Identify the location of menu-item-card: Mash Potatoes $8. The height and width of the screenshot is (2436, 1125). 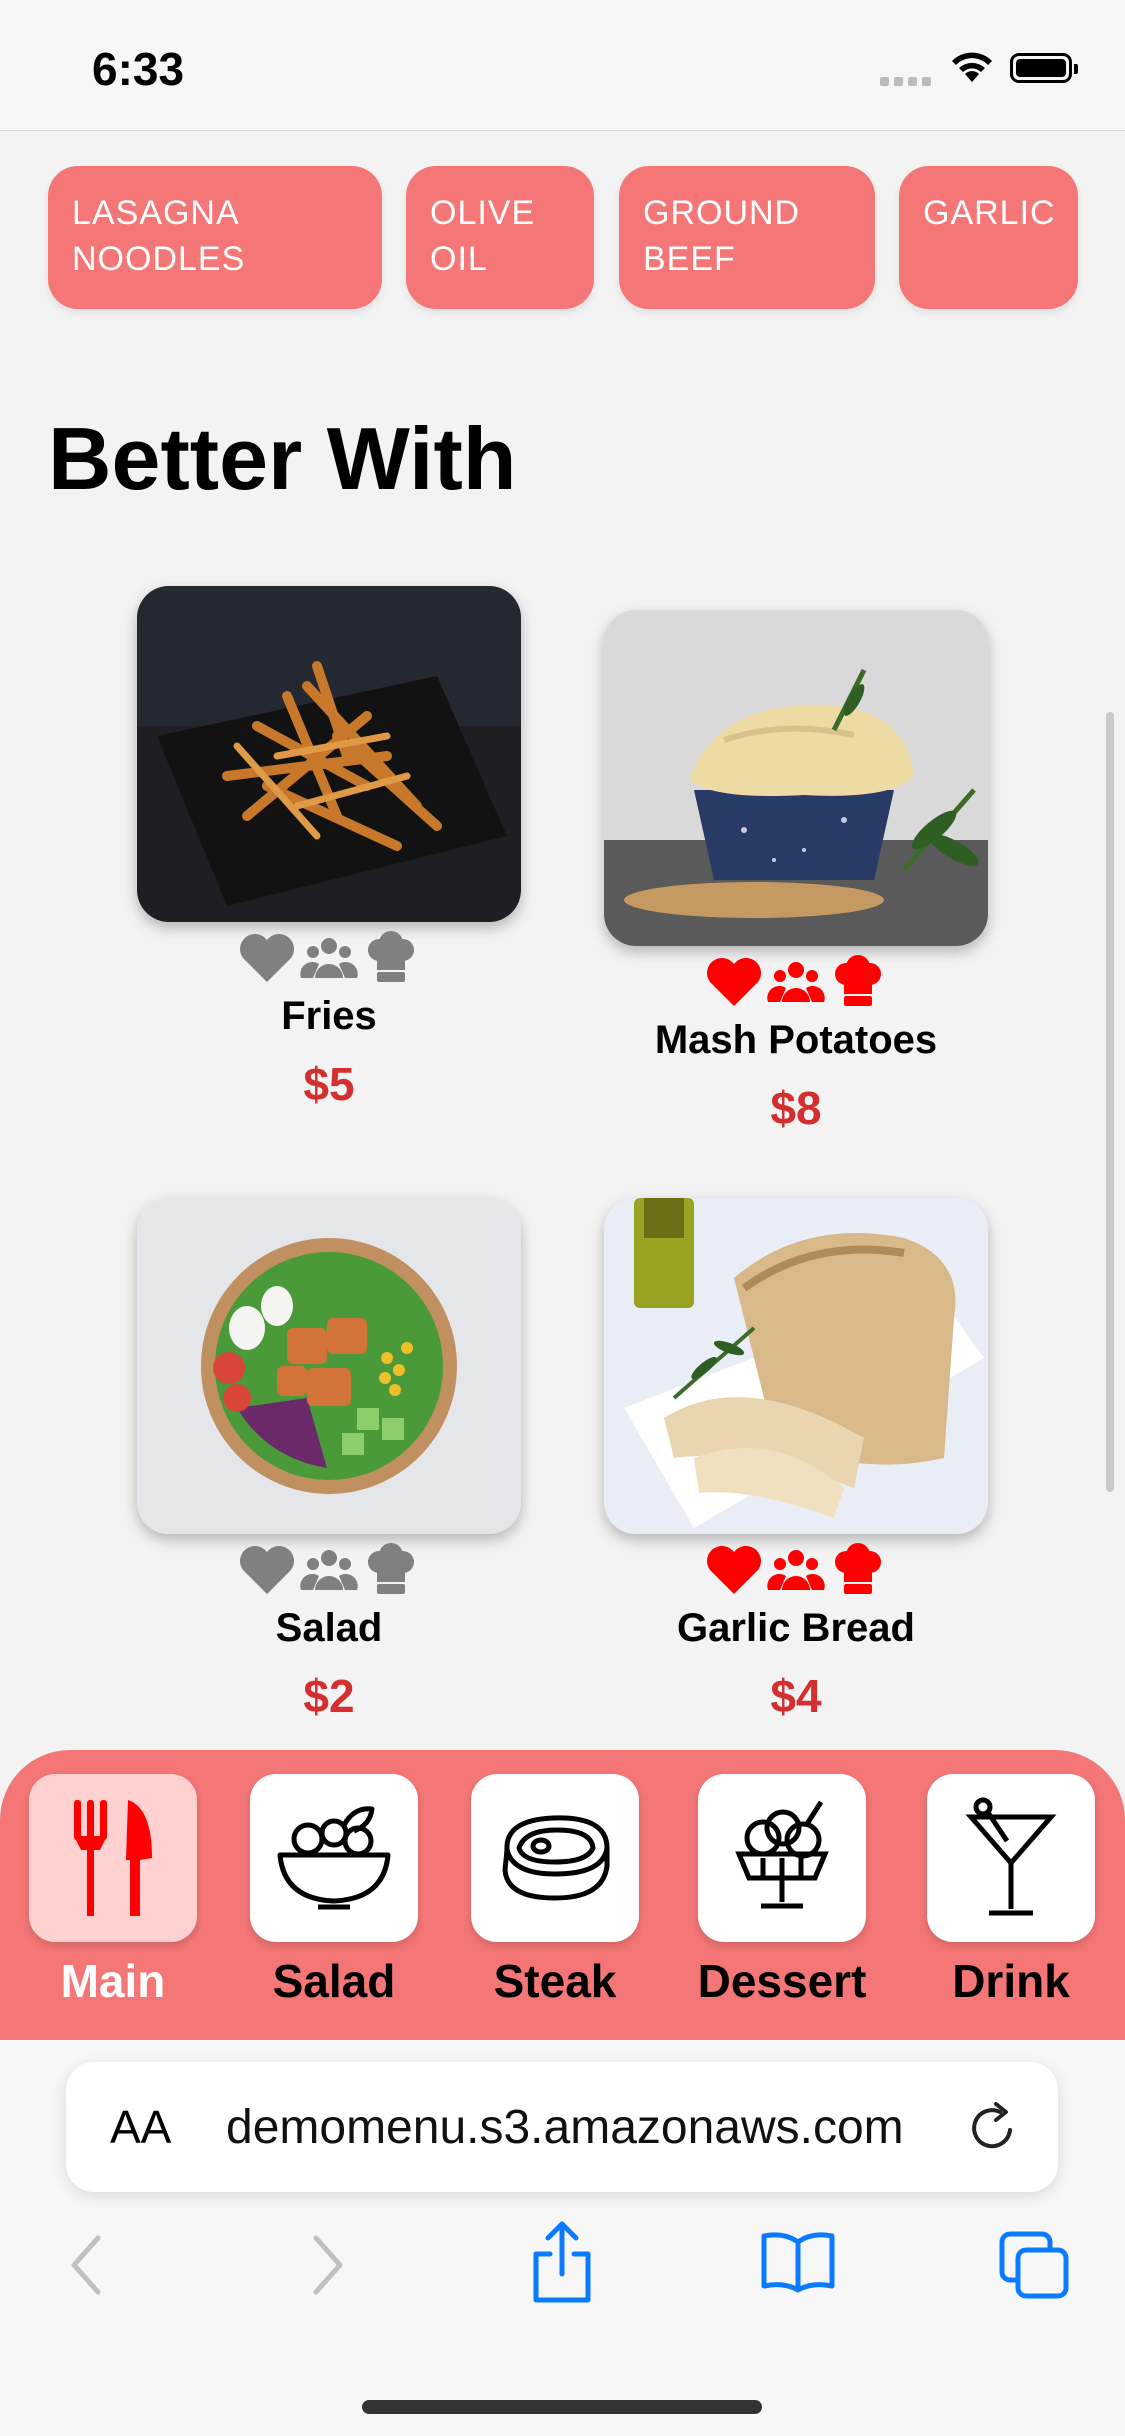
(796, 872).